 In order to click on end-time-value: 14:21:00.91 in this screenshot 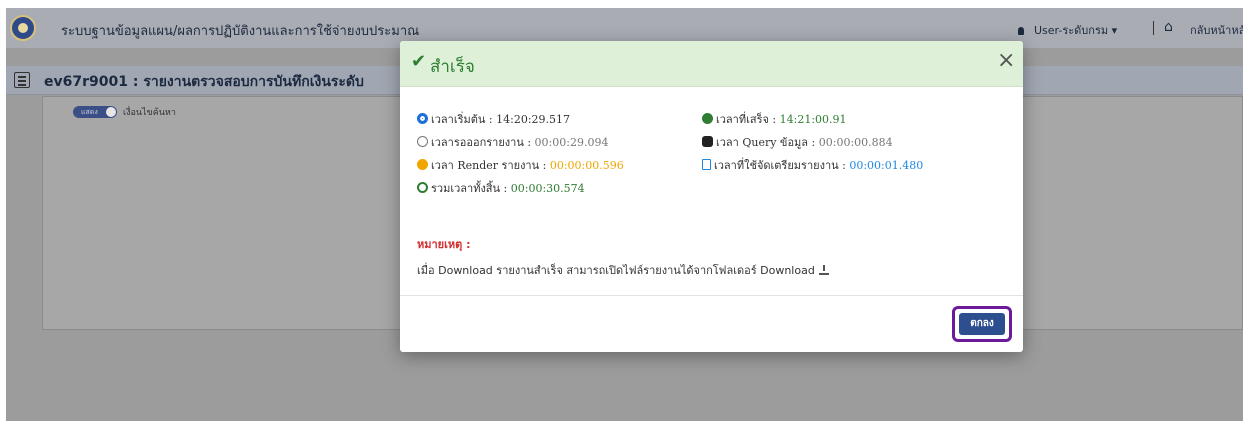, I will do `click(813, 119)`.